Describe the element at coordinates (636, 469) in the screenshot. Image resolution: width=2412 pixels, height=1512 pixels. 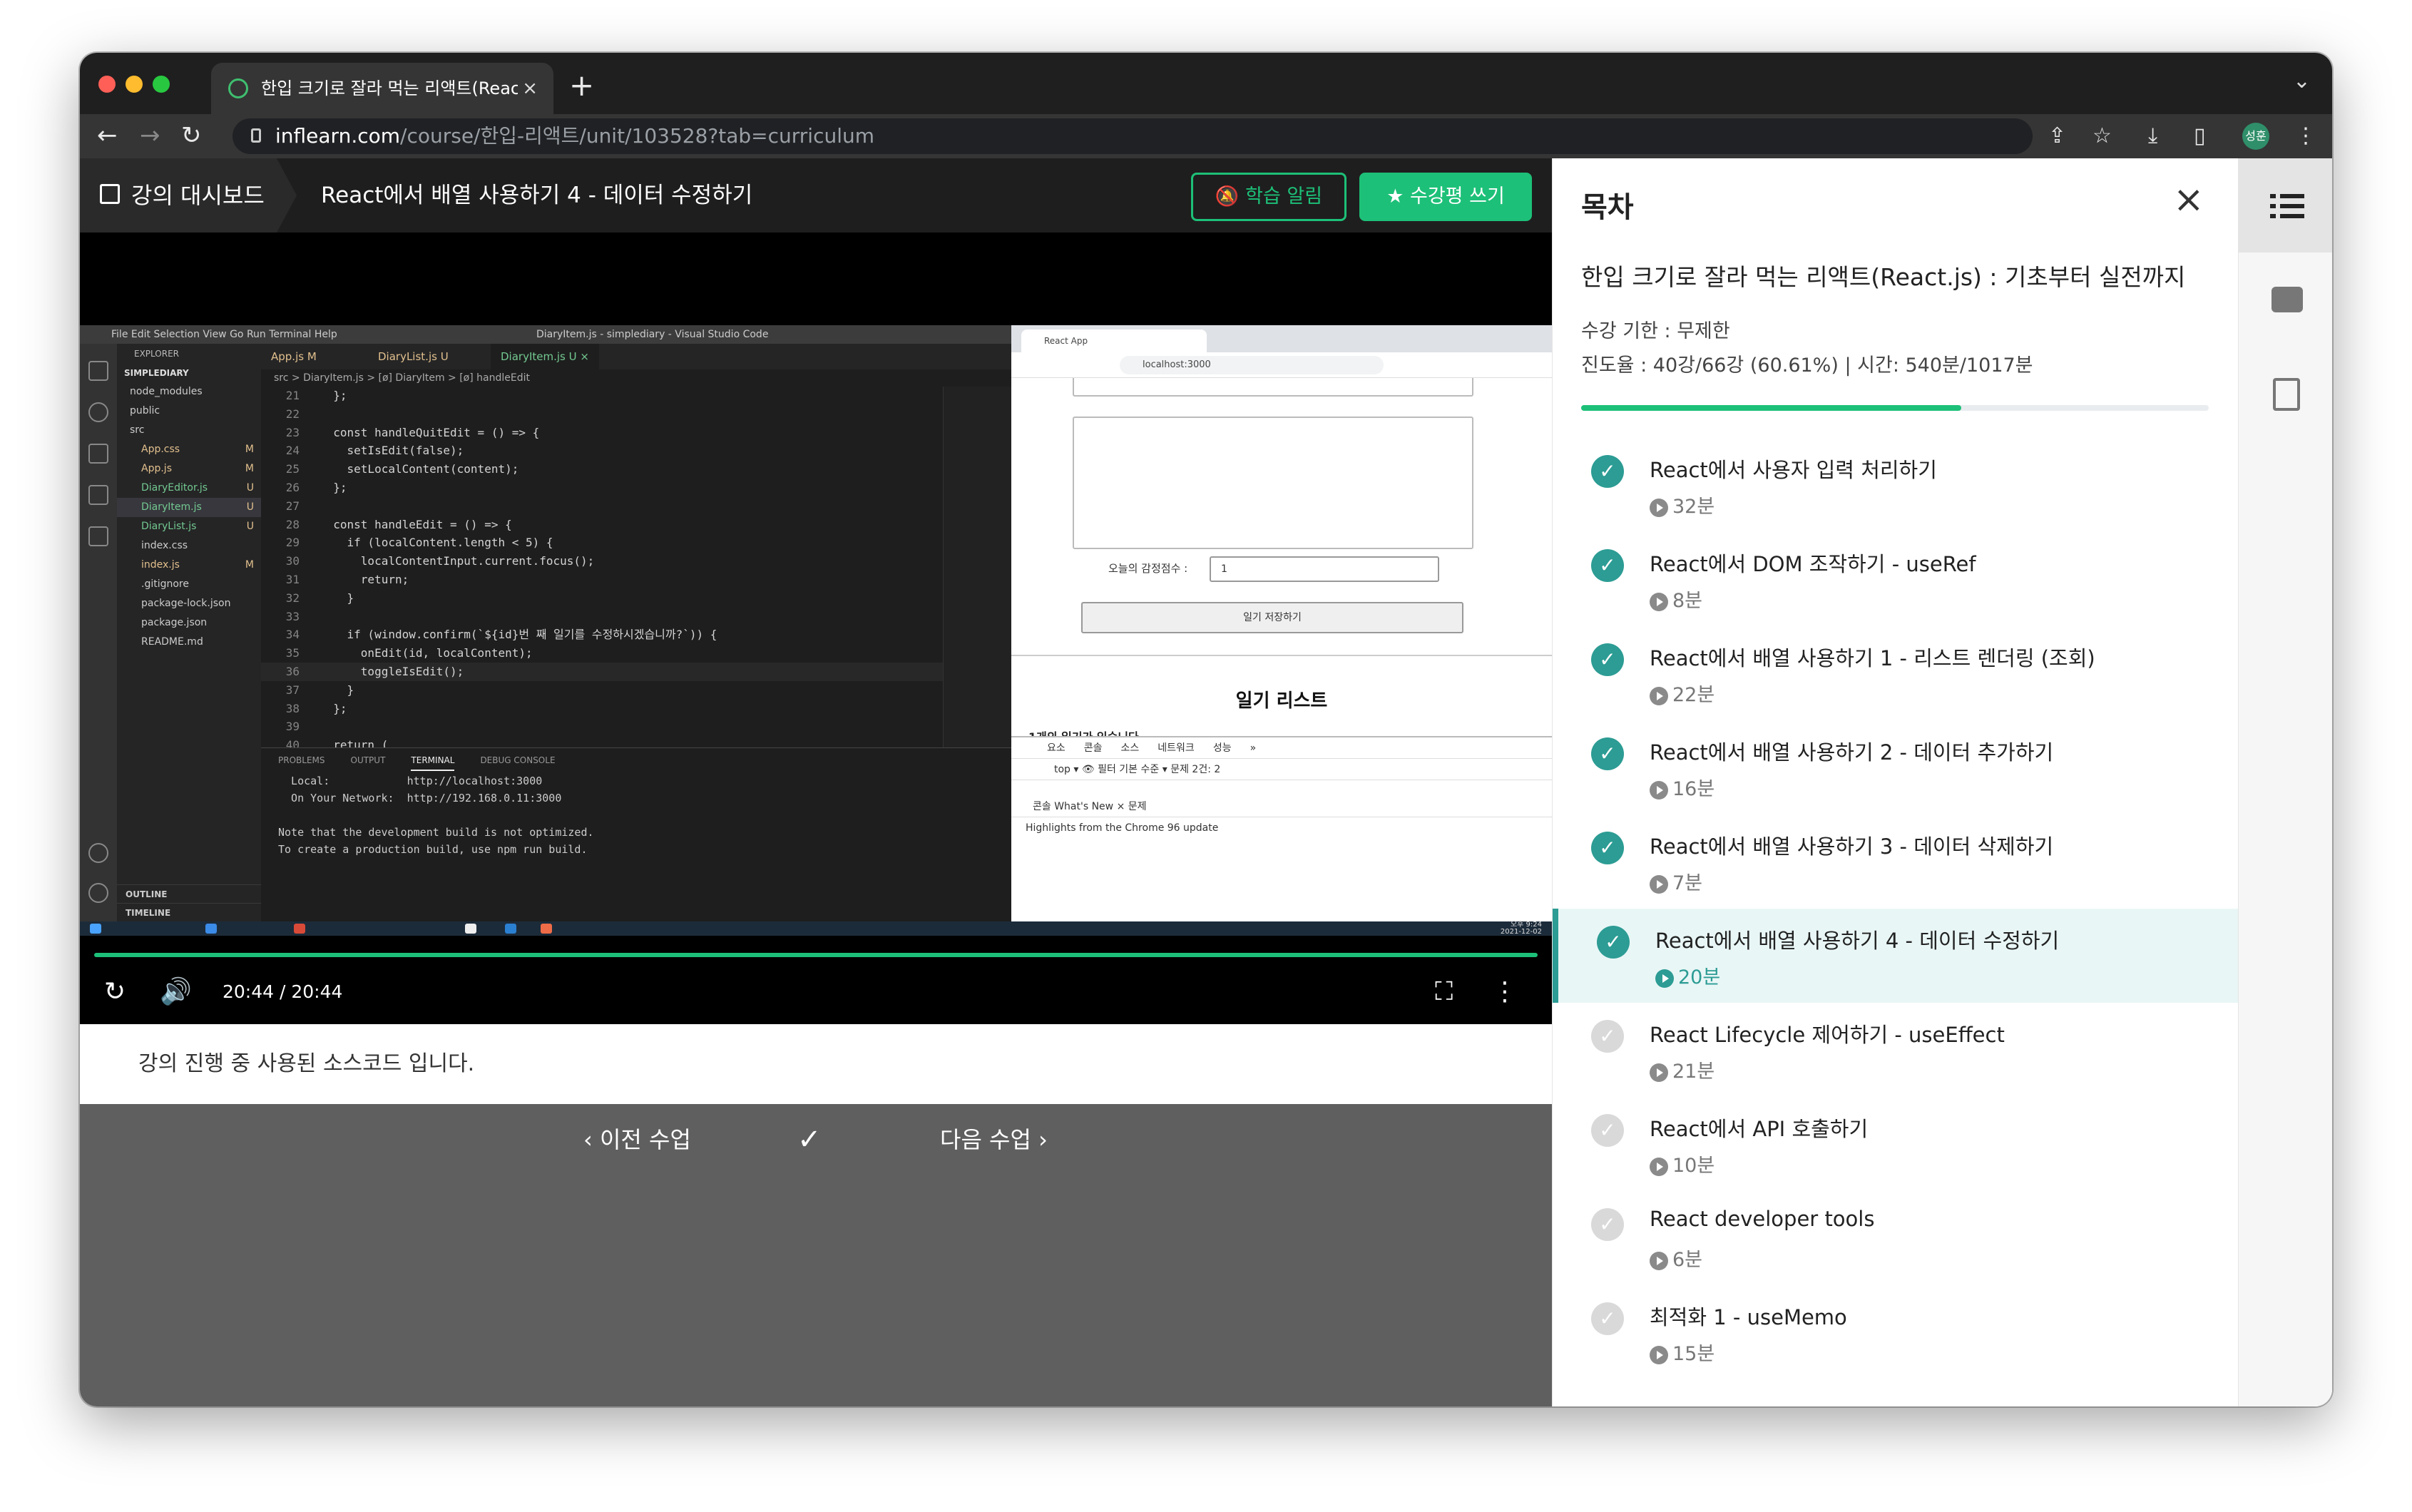
I see `code-line: 25 setLocalContent(content);` at that location.